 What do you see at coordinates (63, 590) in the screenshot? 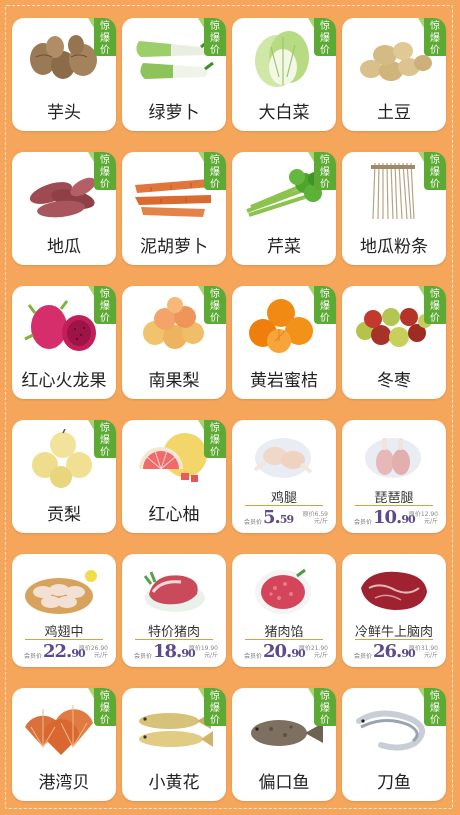
I see `mid-wing-image` at bounding box center [63, 590].